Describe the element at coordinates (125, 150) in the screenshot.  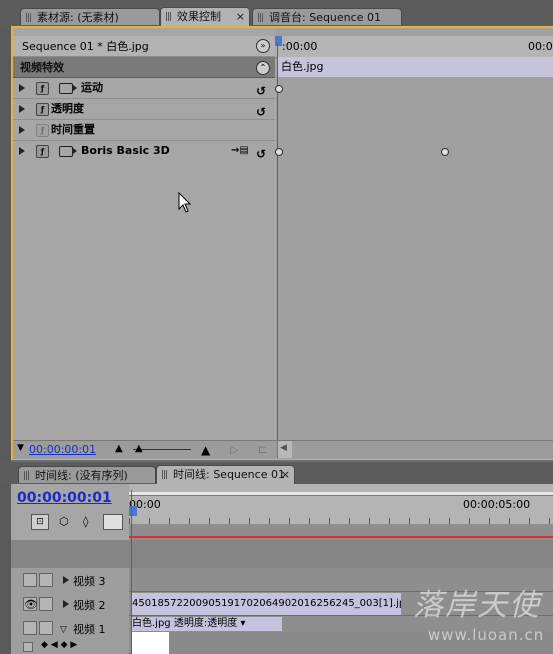
I see `effect-label: Boris Basic 3D` at that location.